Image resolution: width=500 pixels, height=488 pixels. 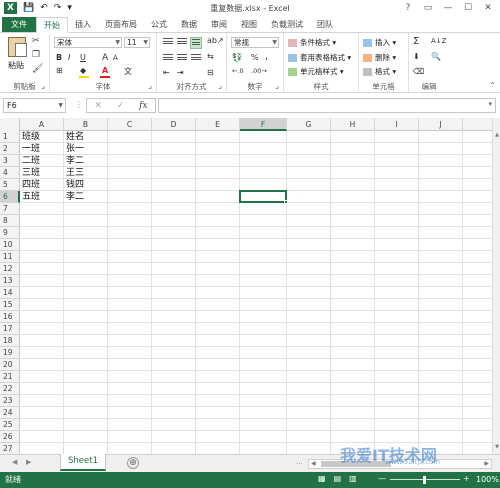 I want to click on help-button: ?, so click(x=408, y=8).